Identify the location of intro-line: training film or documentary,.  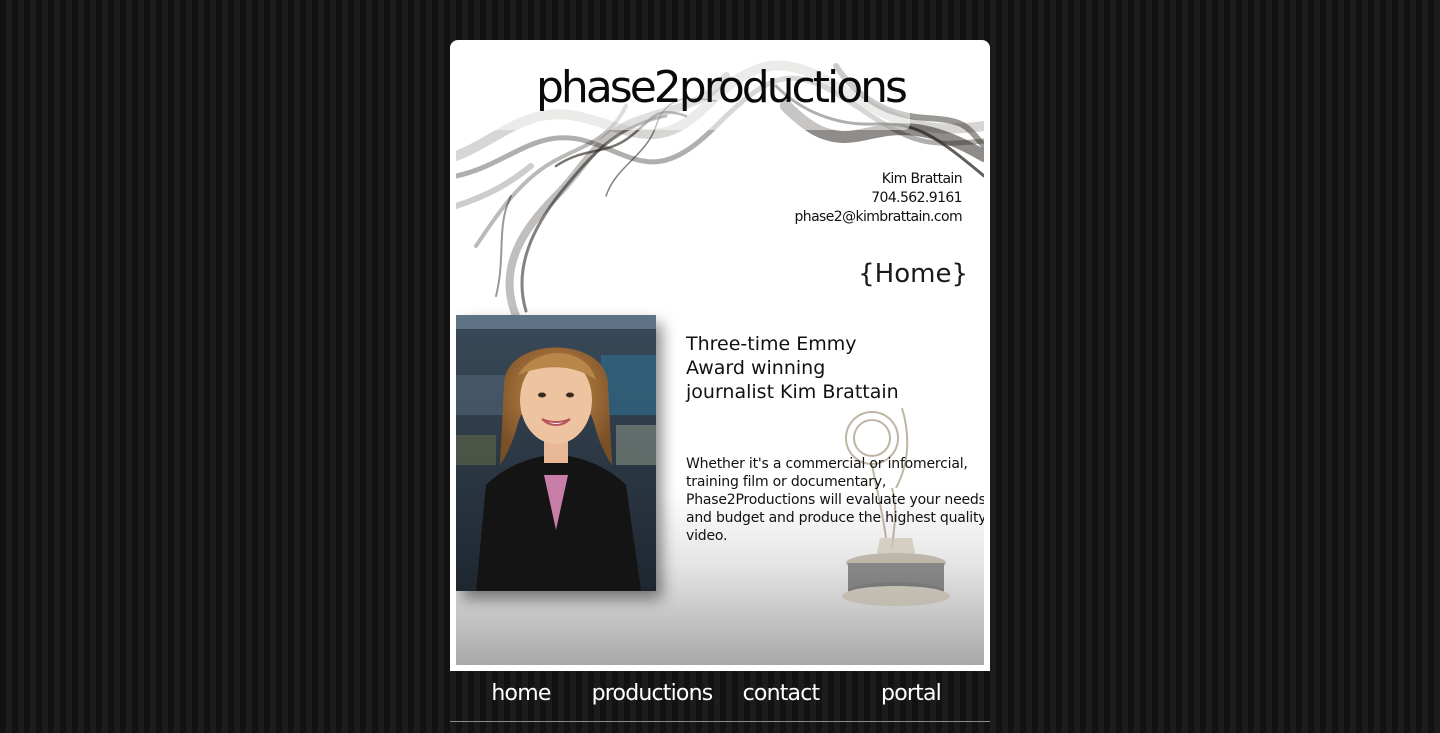
(786, 482).